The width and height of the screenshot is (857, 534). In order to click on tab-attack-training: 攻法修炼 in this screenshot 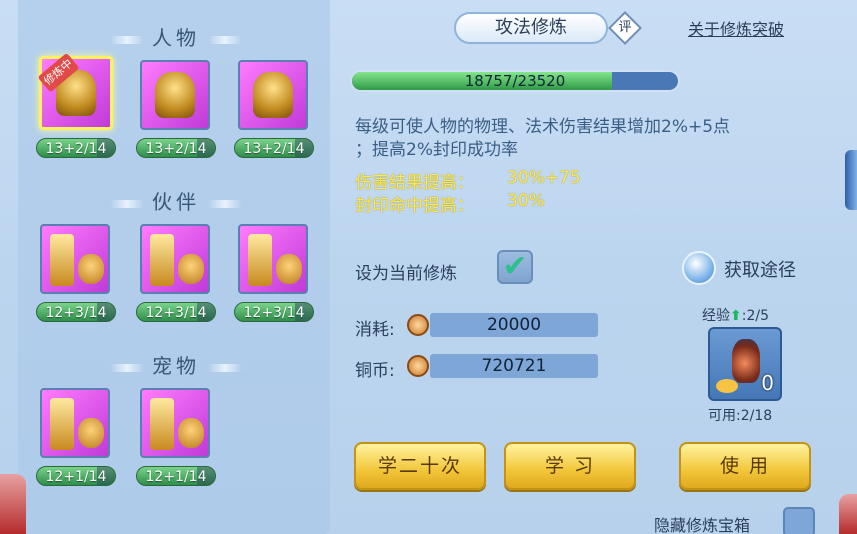, I will do `click(531, 28)`.